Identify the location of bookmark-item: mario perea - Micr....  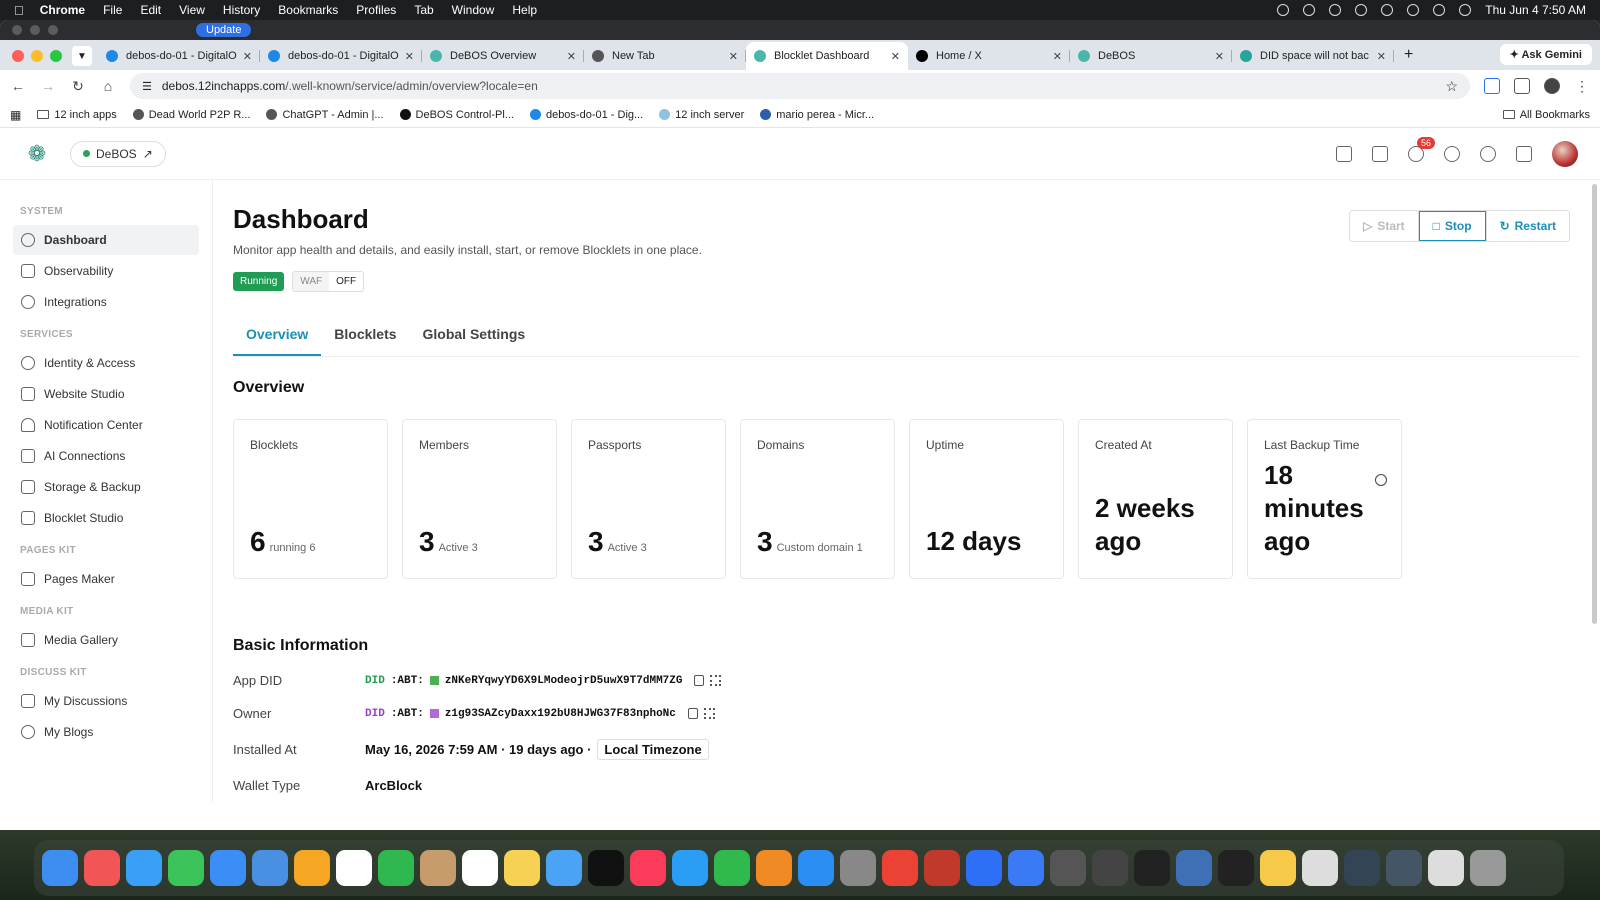
(817, 115).